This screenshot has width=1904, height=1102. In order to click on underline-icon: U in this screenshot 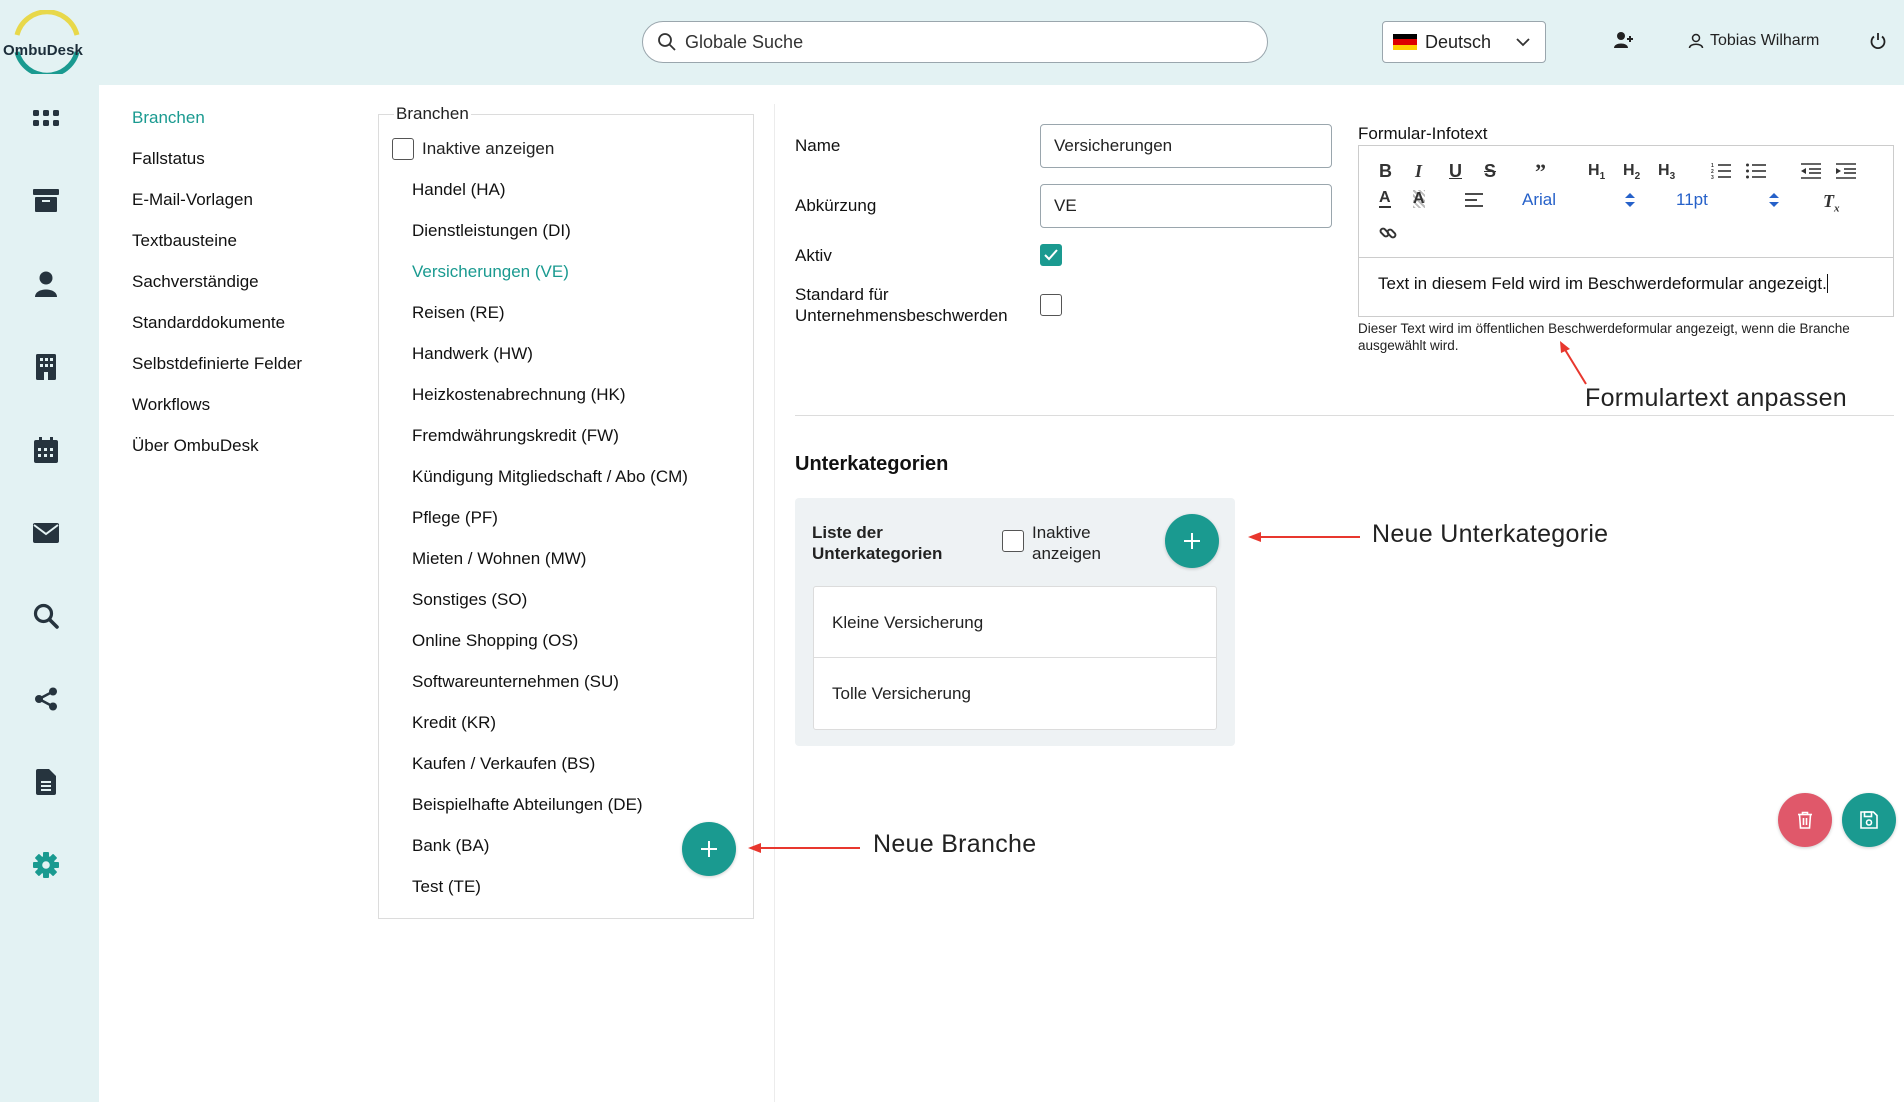, I will do `click(1455, 171)`.